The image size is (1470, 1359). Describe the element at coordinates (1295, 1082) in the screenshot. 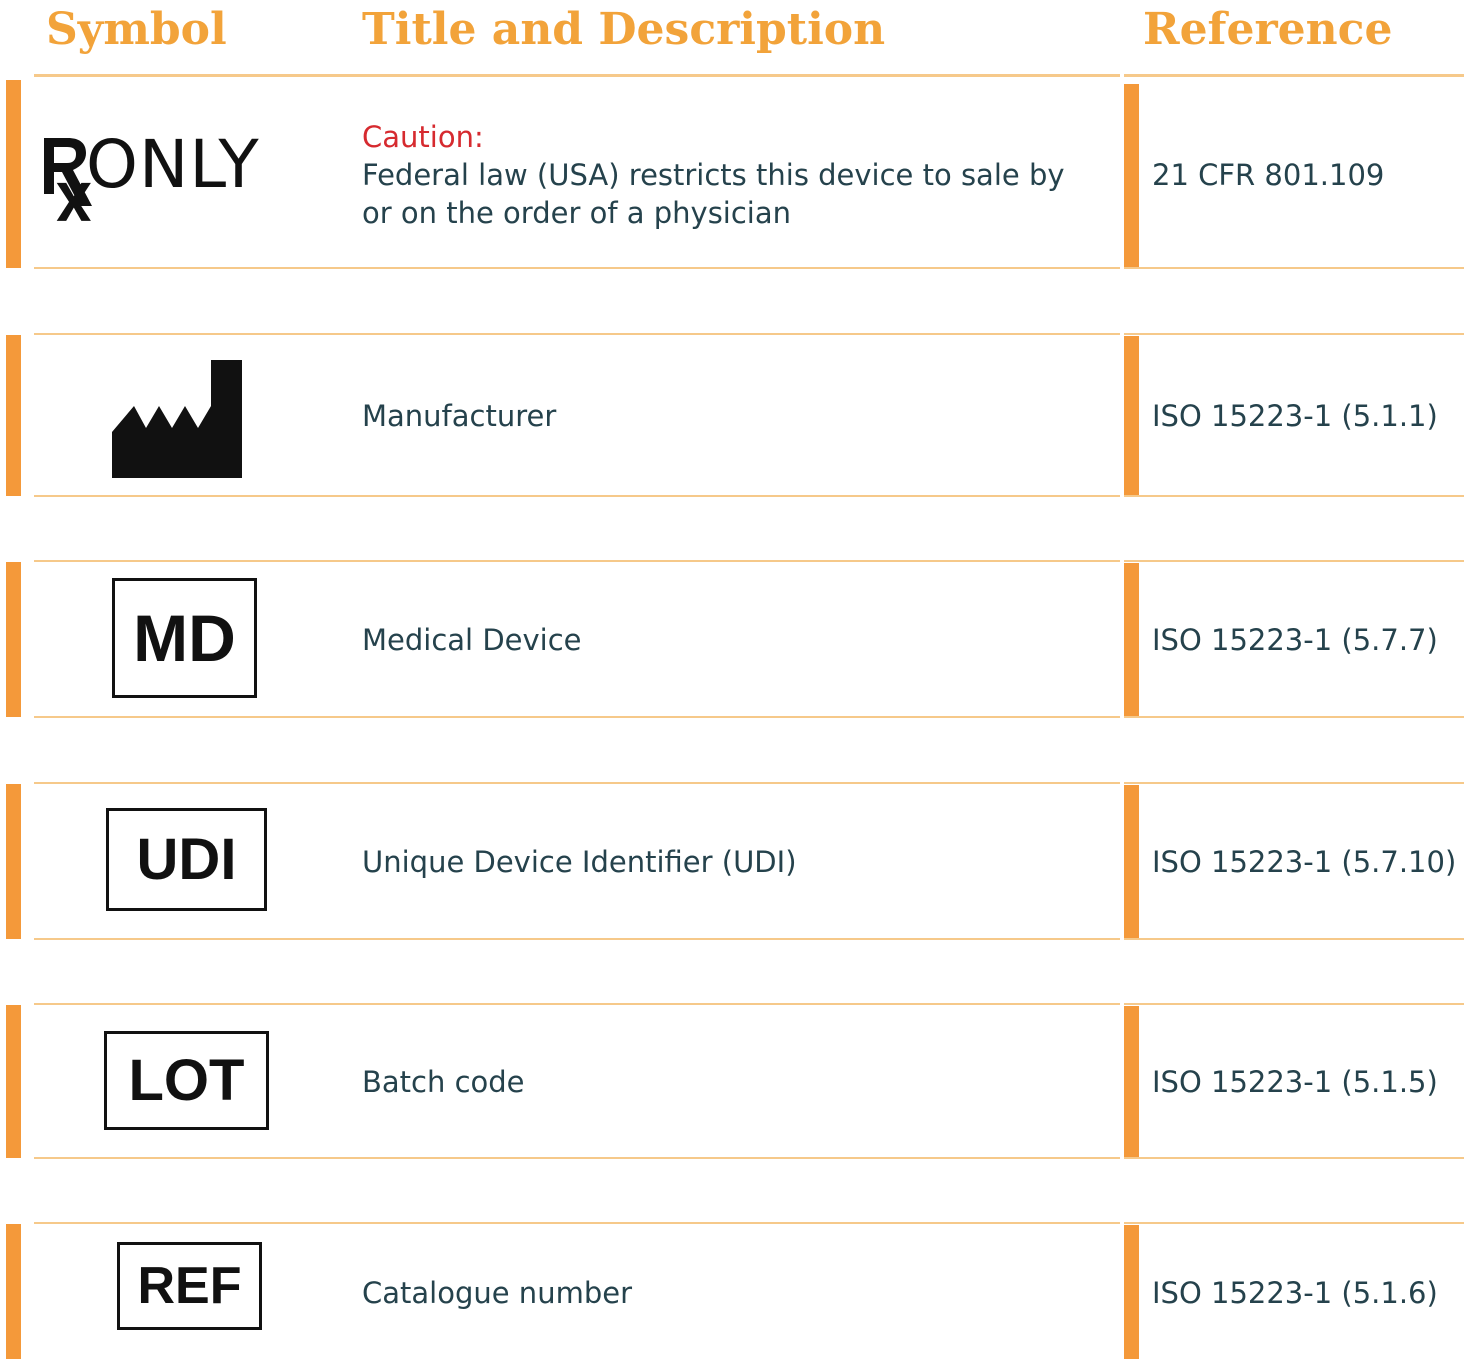

I see `row-reference: ISO 15223-1 (5.1.5)` at that location.